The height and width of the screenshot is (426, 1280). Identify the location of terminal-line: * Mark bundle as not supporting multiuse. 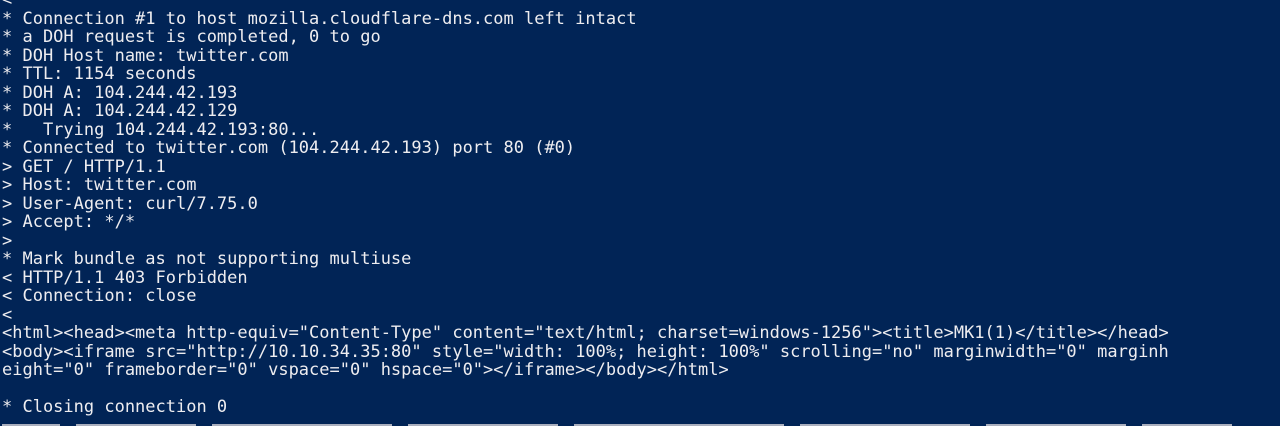
(207, 259).